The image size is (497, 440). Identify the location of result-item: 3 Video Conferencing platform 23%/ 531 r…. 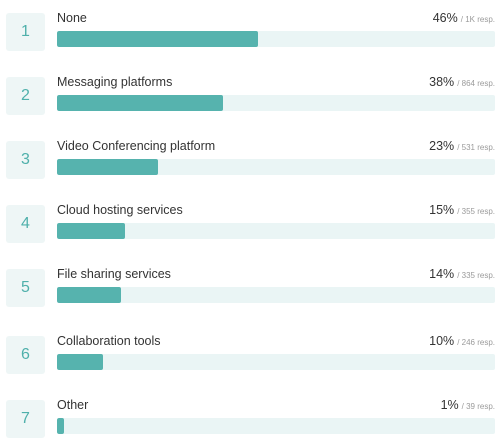
(248, 159).